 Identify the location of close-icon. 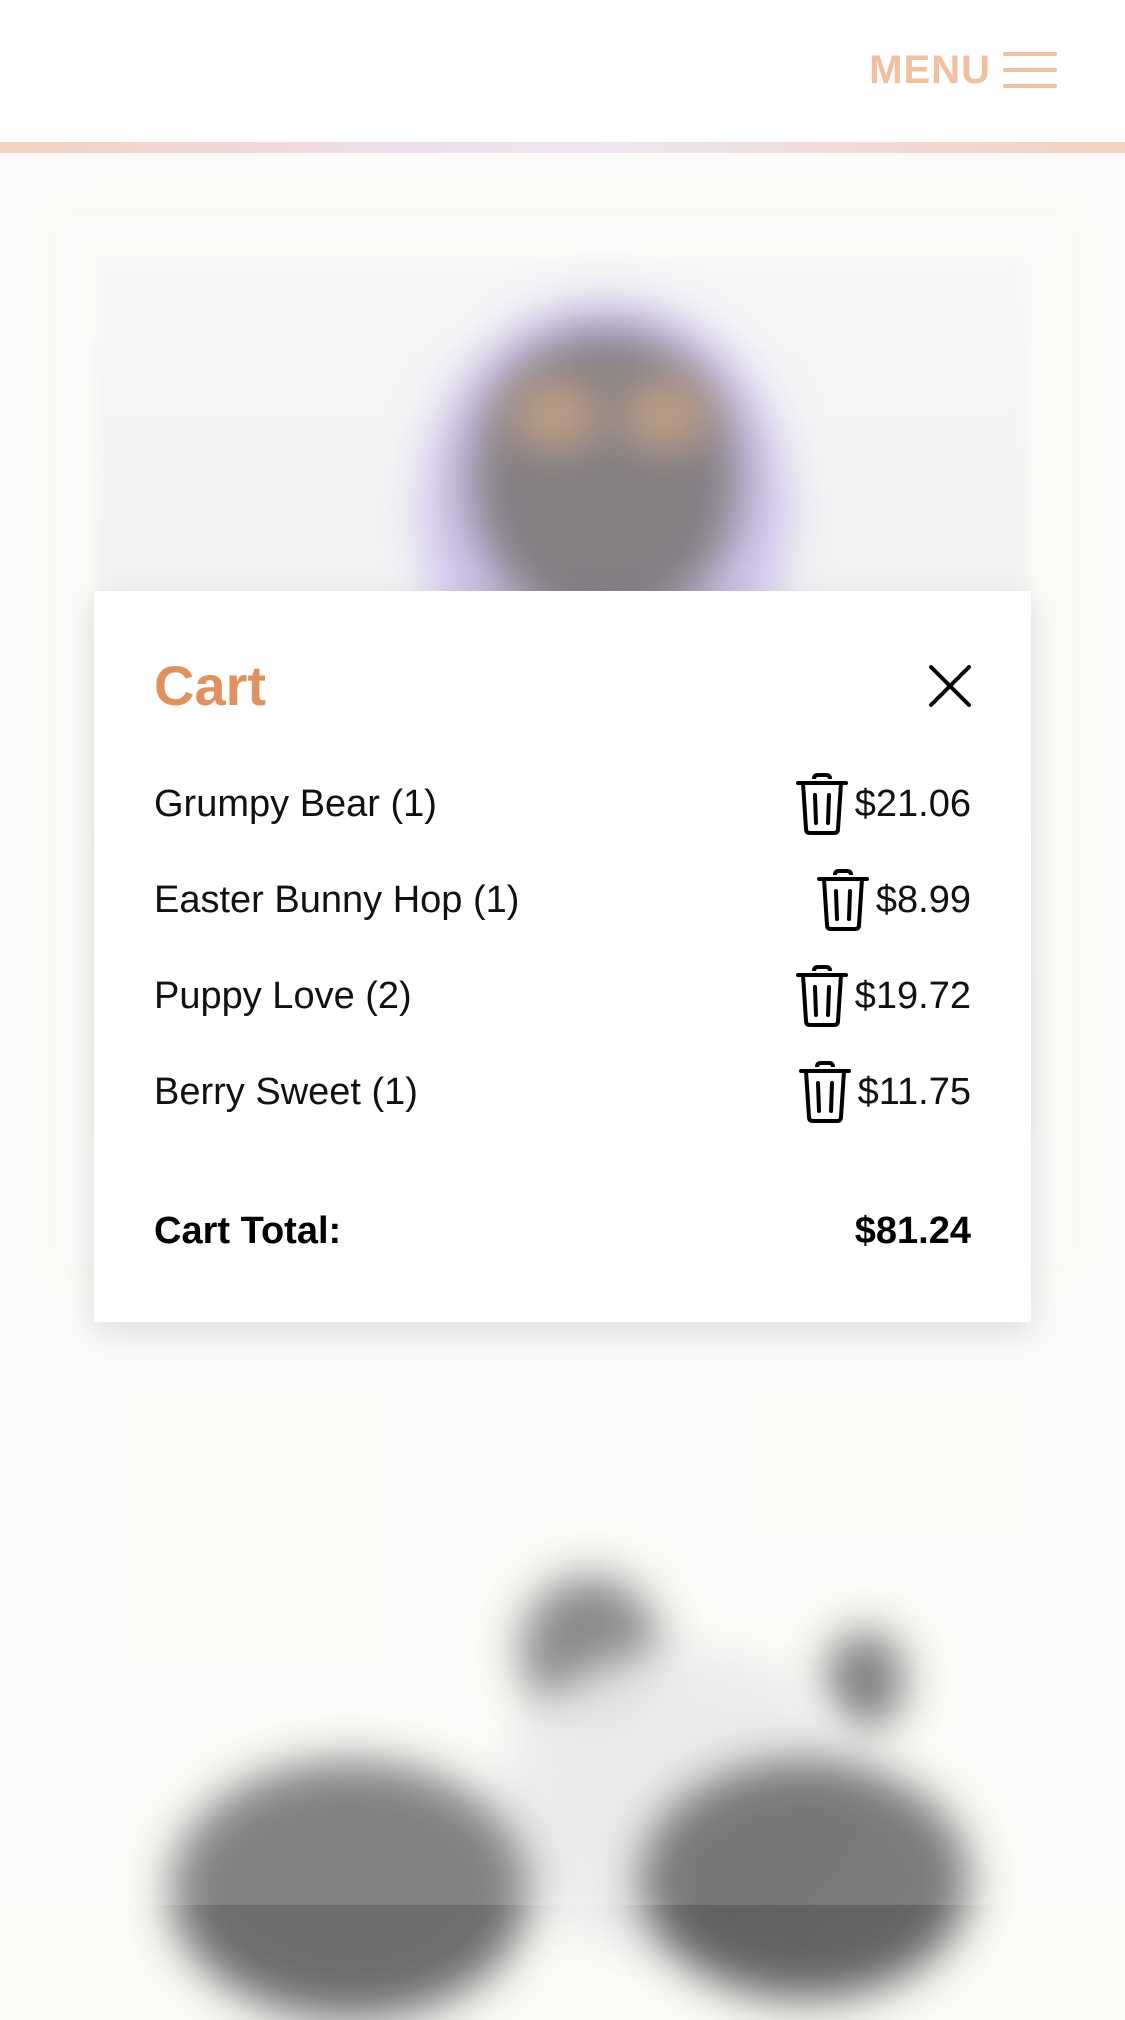
(950, 686).